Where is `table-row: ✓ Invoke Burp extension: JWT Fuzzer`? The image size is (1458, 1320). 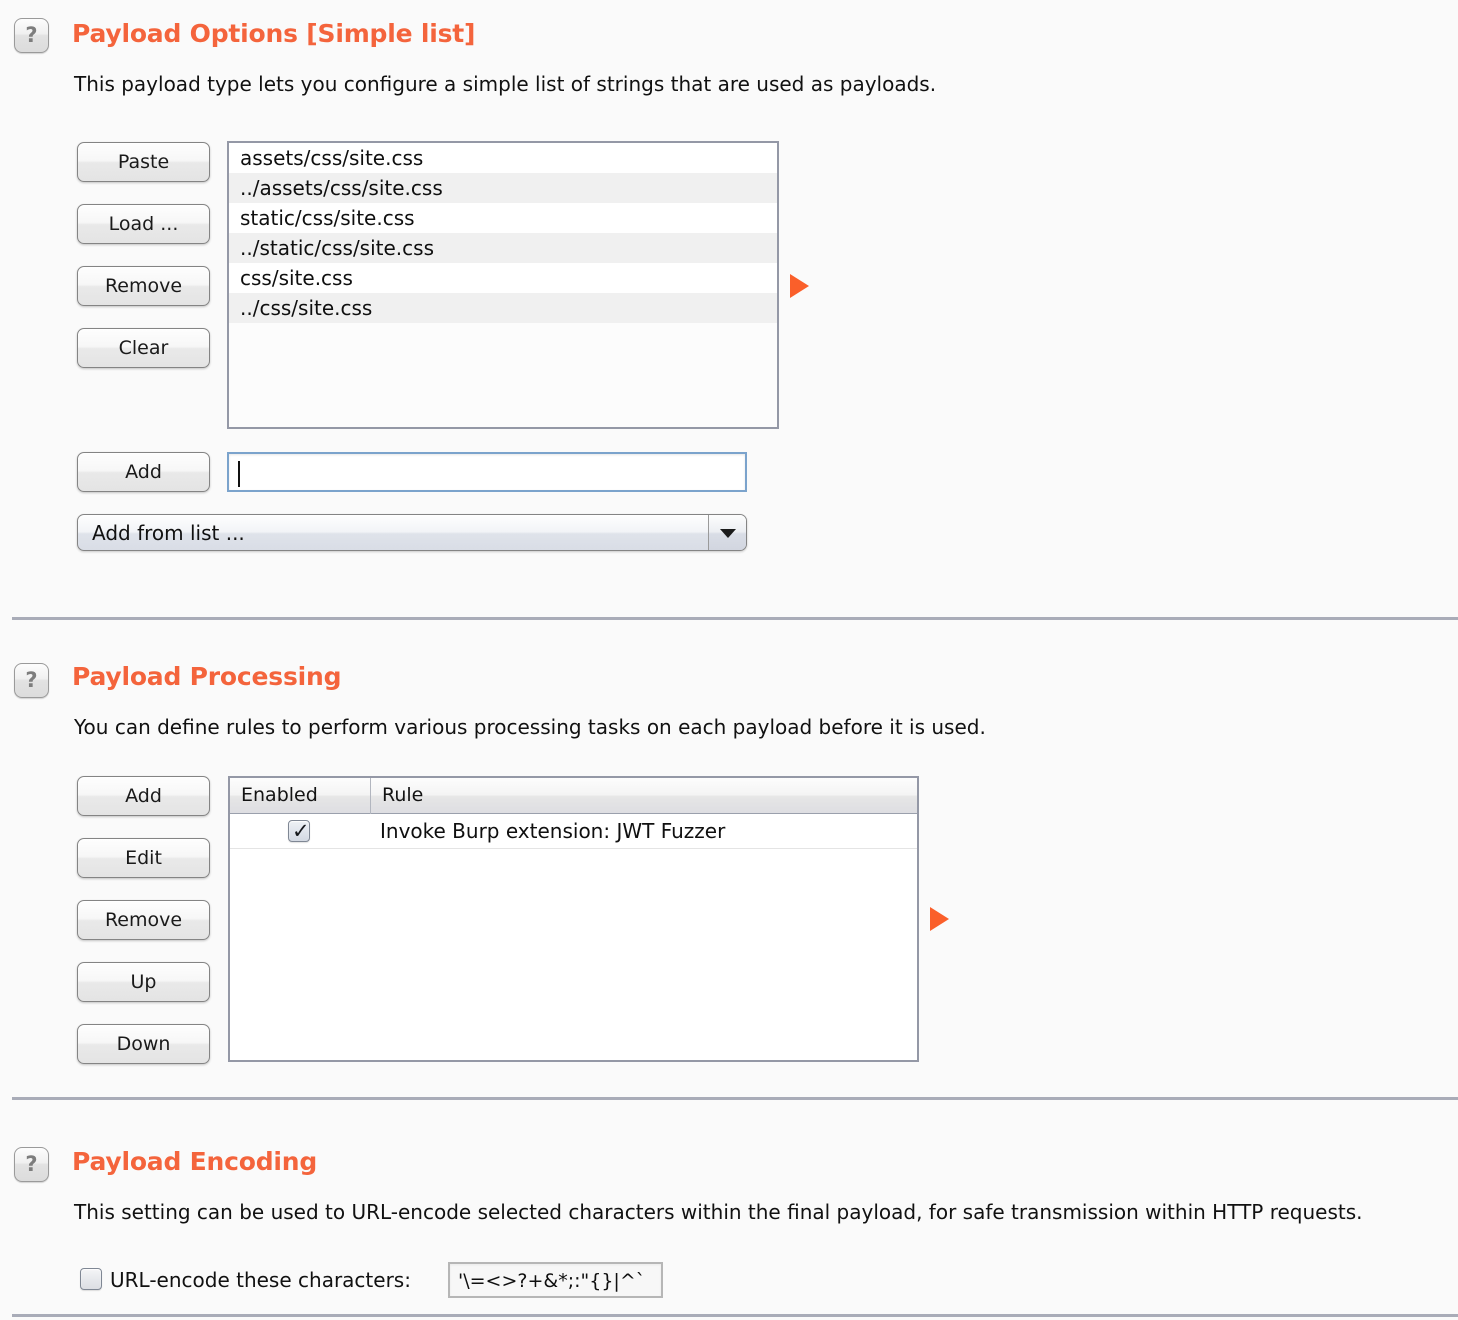 table-row: ✓ Invoke Burp extension: JWT Fuzzer is located at coordinates (573, 832).